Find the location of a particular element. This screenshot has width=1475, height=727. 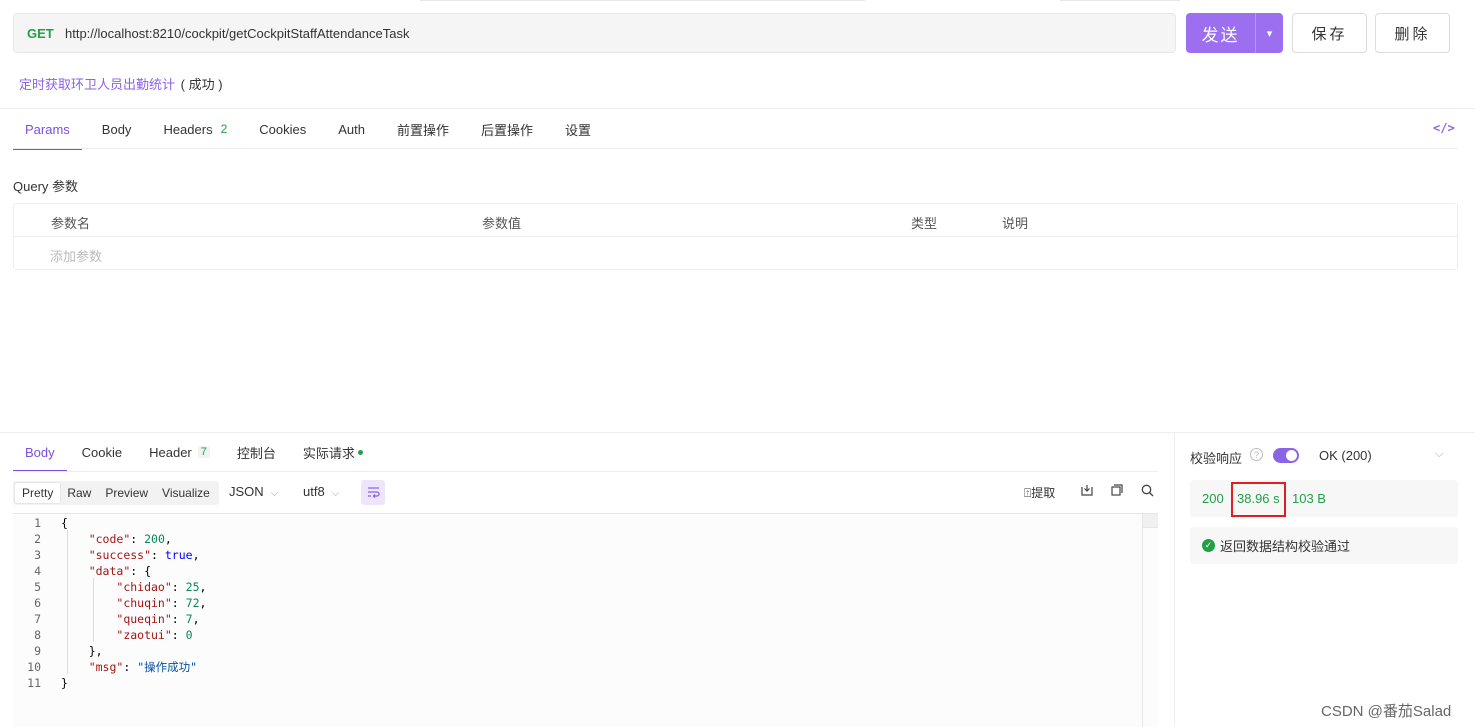

encoding-select: utf8 ⌵ is located at coordinates (321, 491).